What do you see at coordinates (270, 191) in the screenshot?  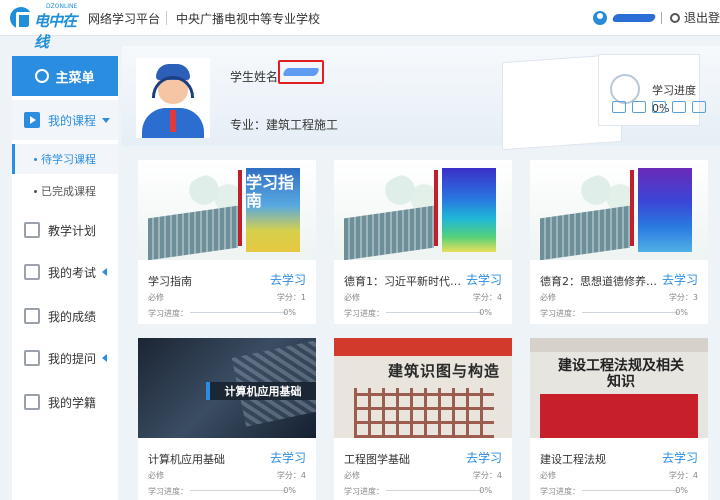 I see `cover-title: 学习指南` at bounding box center [270, 191].